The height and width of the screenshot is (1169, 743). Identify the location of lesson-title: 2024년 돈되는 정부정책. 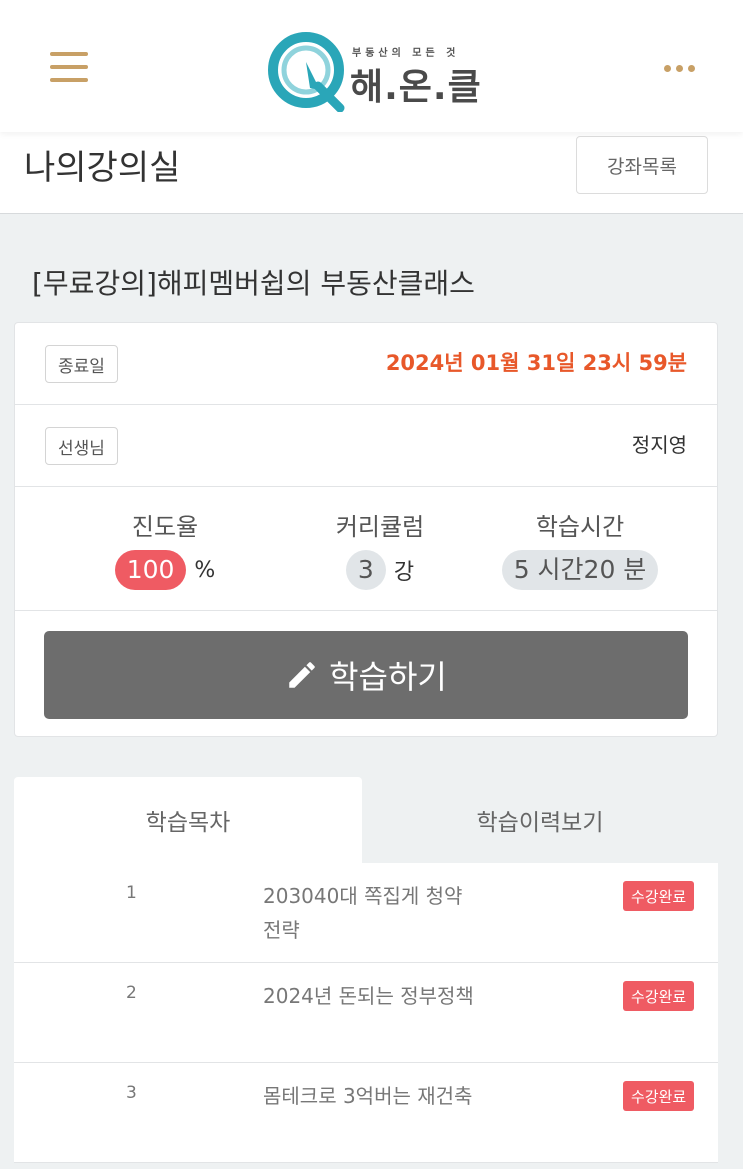
(368, 996).